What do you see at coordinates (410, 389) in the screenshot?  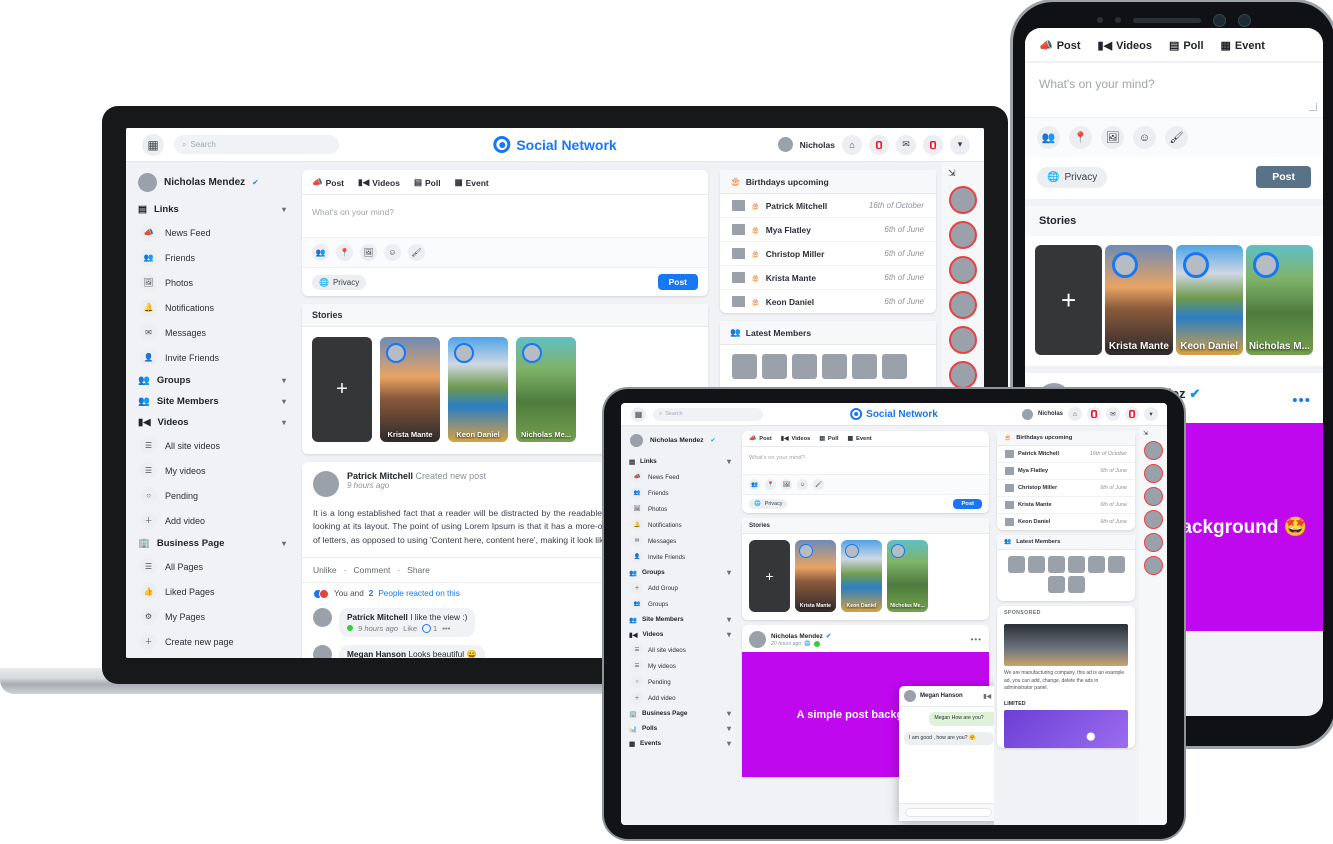 I see `story-item: Krista Mante` at bounding box center [410, 389].